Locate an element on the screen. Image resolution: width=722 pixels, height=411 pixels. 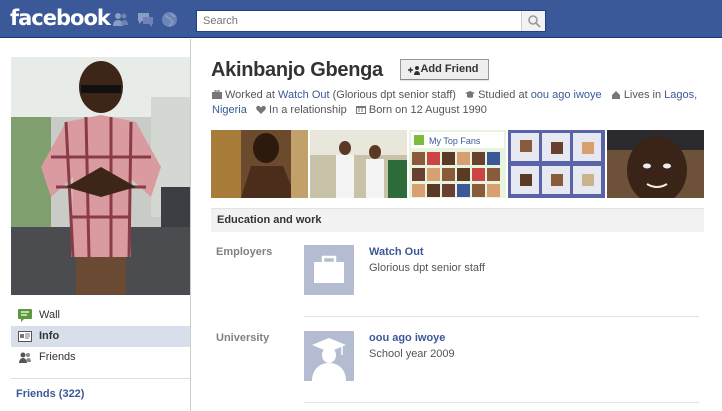
sidebar-item-label: Info is located at coordinates (49, 336).